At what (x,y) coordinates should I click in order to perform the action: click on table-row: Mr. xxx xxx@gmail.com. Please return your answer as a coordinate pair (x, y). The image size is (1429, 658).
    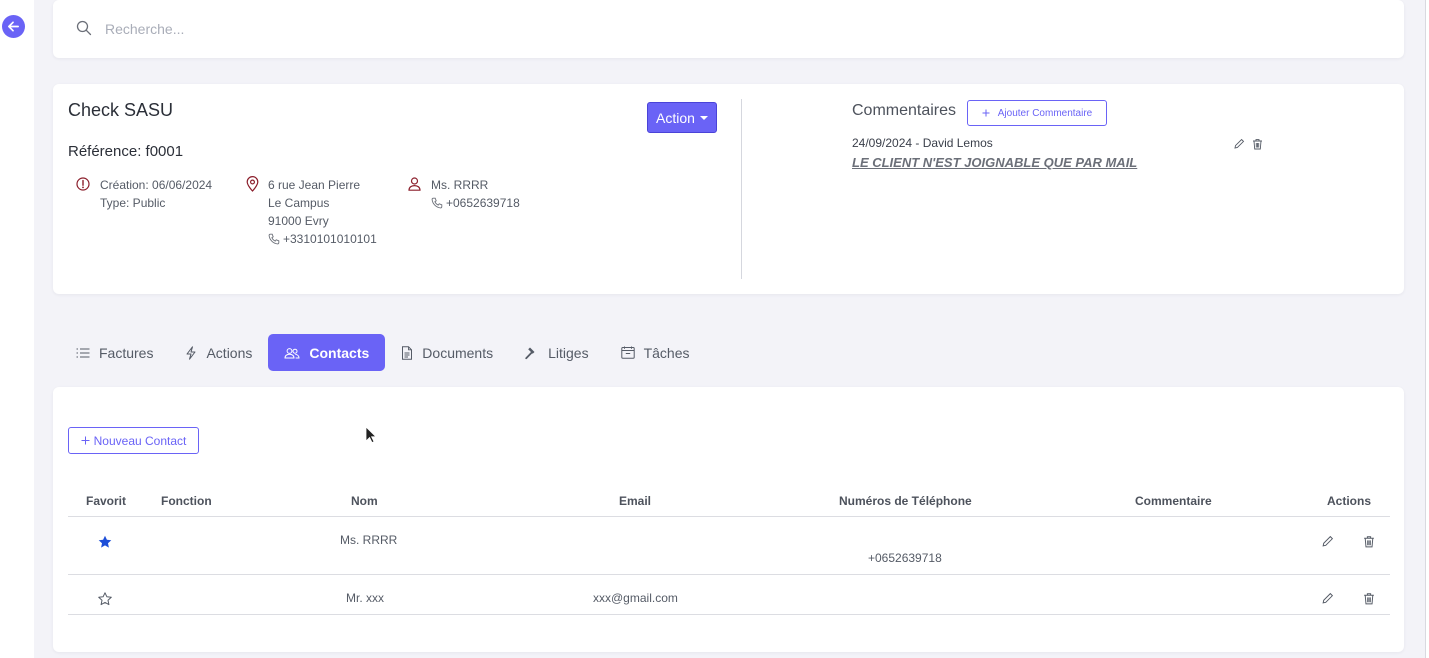
    Looking at the image, I should click on (729, 595).